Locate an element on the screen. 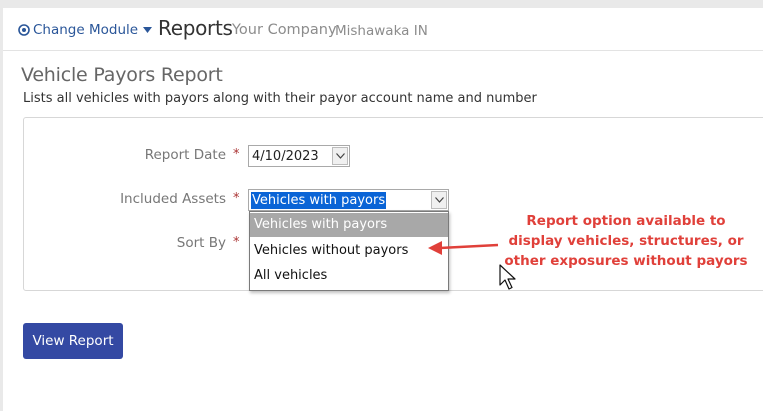 The image size is (763, 411). included-assets-select: Vehicles with payors is located at coordinates (348, 200).